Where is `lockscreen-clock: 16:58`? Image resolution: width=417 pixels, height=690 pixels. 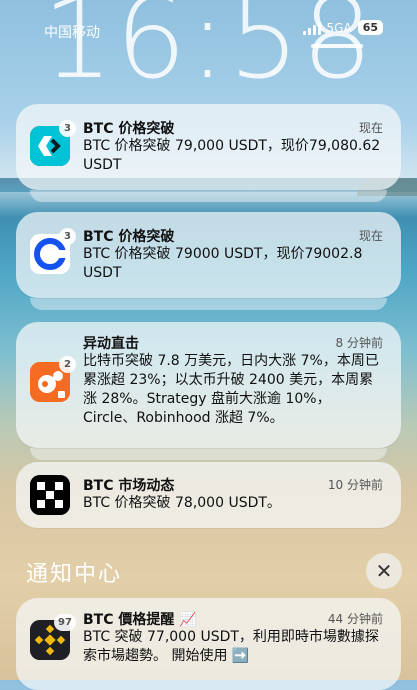 lockscreen-clock: 16:58 is located at coordinates (208, 52).